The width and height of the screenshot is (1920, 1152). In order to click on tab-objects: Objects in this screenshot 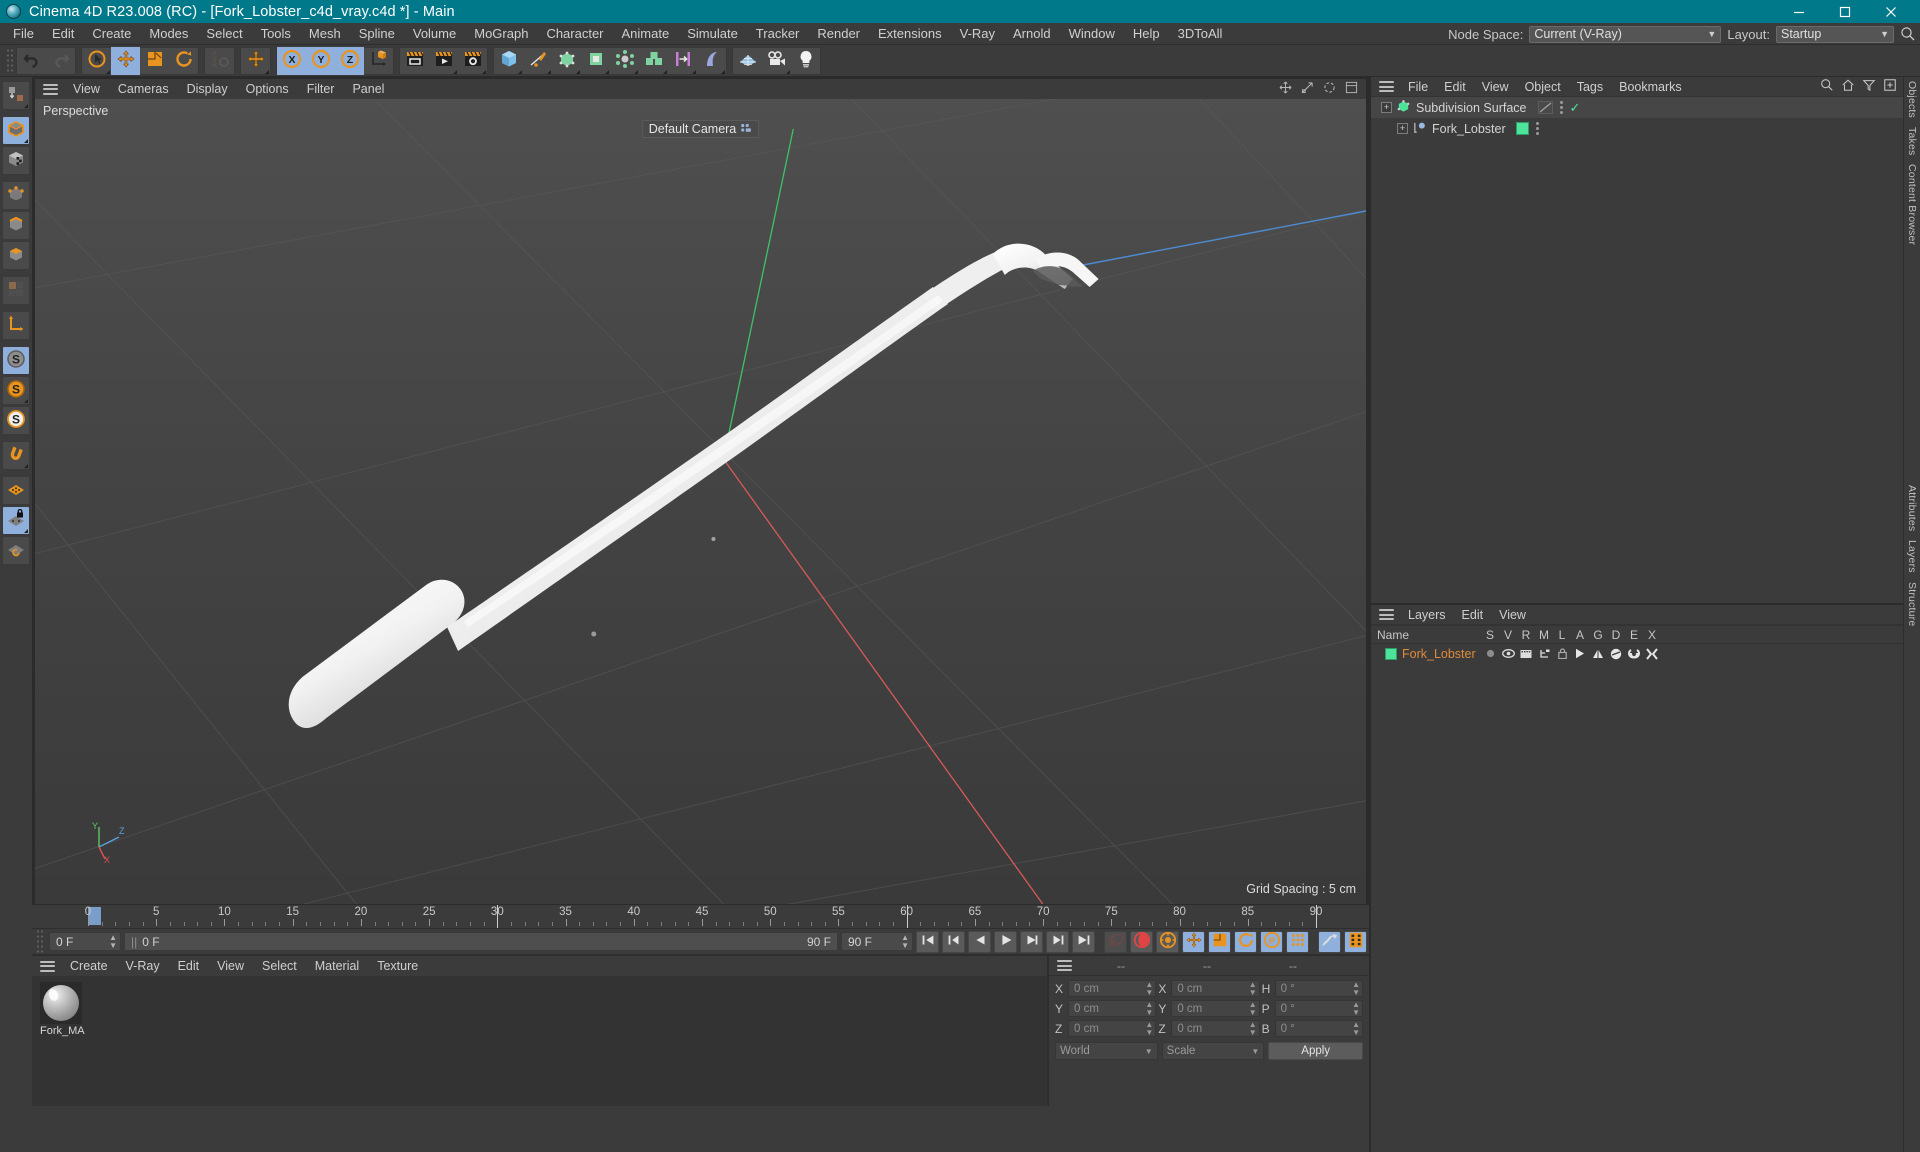, I will do `click(1912, 99)`.